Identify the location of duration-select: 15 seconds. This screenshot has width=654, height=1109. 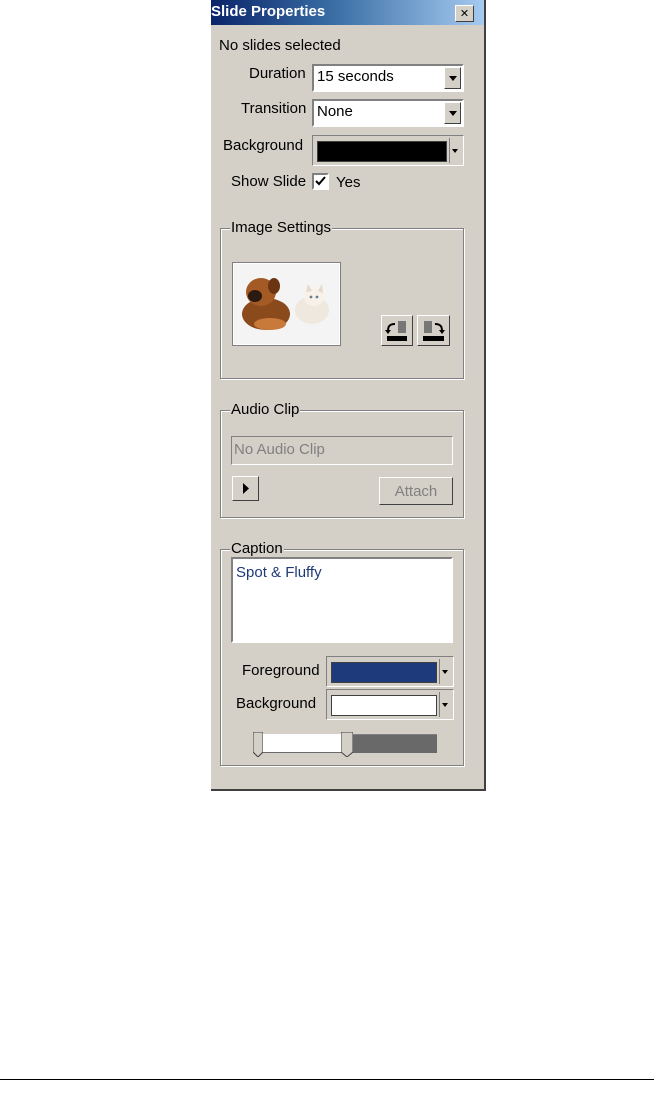
(388, 78).